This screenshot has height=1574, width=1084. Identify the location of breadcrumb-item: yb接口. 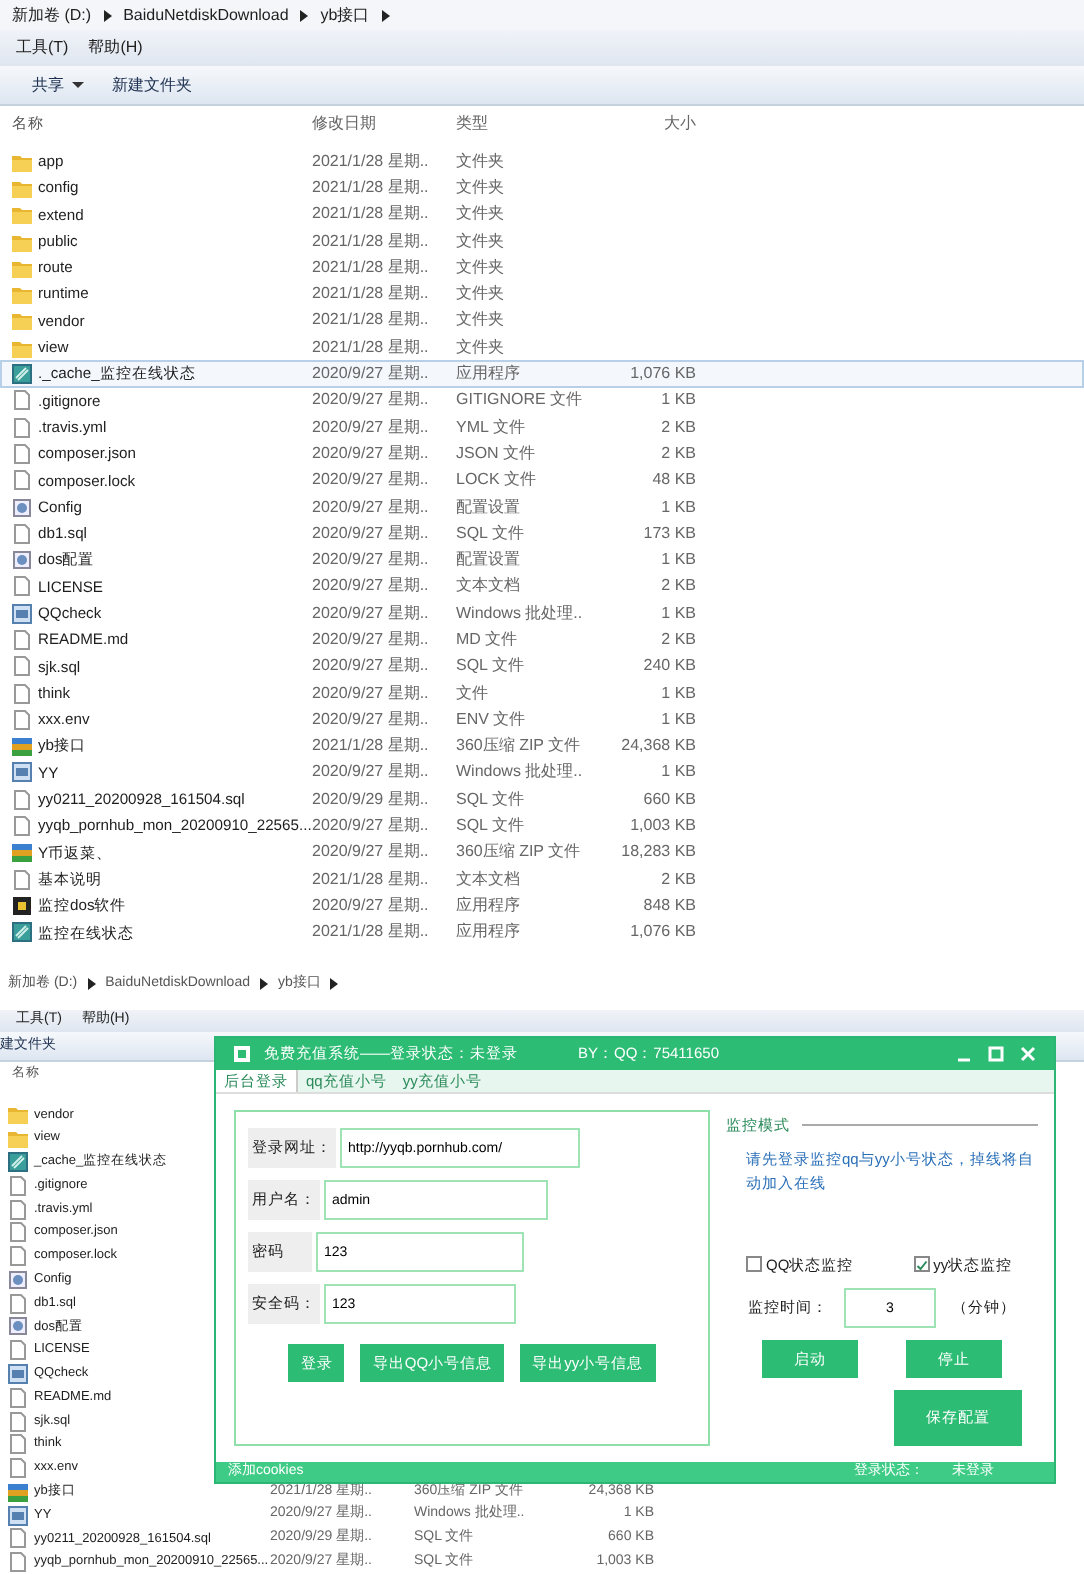
(345, 15).